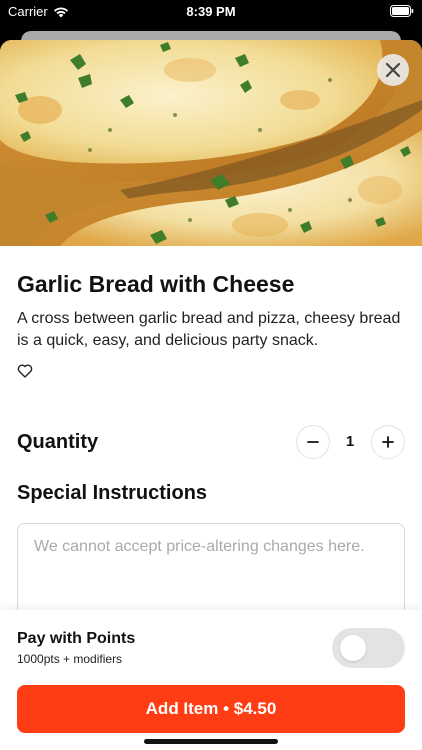 This screenshot has width=422, height=750. Describe the element at coordinates (76, 638) in the screenshot. I see `pay-with-points-label: Pay with Points` at that location.